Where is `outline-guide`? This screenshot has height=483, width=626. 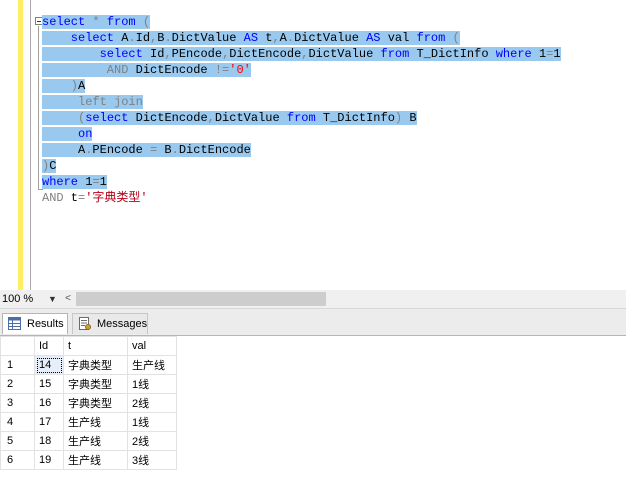
outline-guide is located at coordinates (38, 108).